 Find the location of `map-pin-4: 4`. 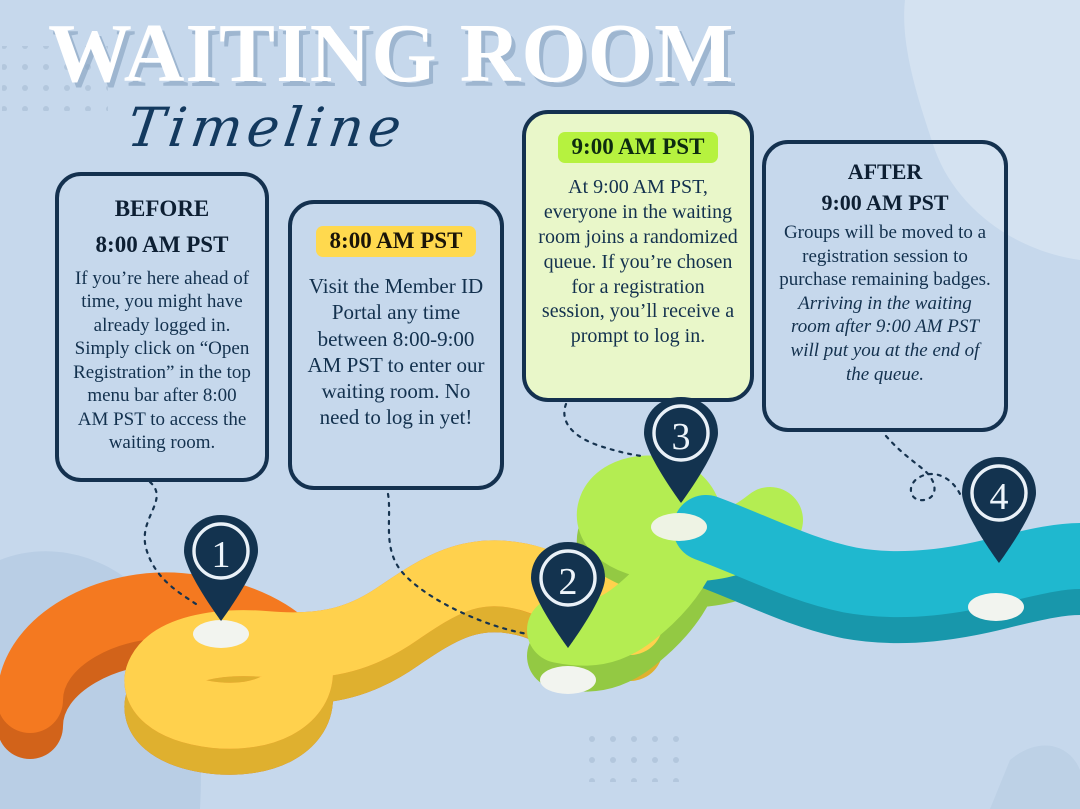

map-pin-4: 4 is located at coordinates (999, 510).